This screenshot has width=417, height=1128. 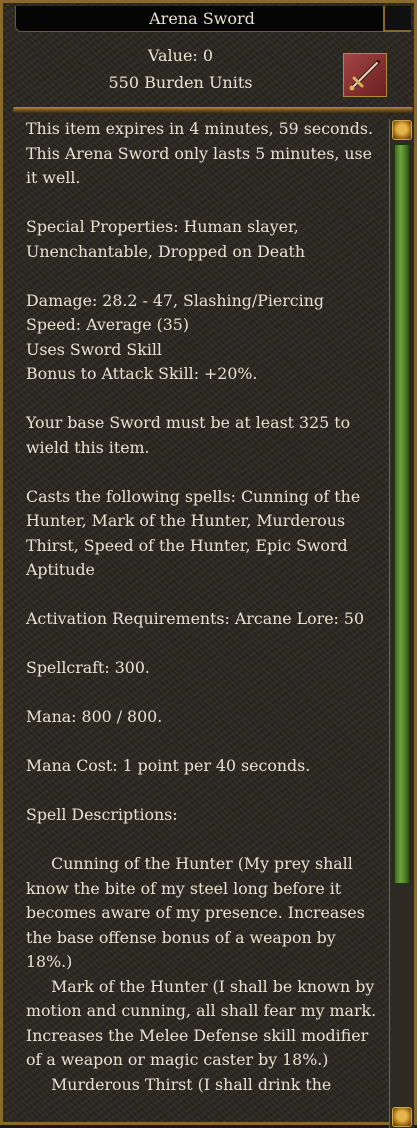 What do you see at coordinates (402, 1117) in the screenshot?
I see `scroll-down-button` at bounding box center [402, 1117].